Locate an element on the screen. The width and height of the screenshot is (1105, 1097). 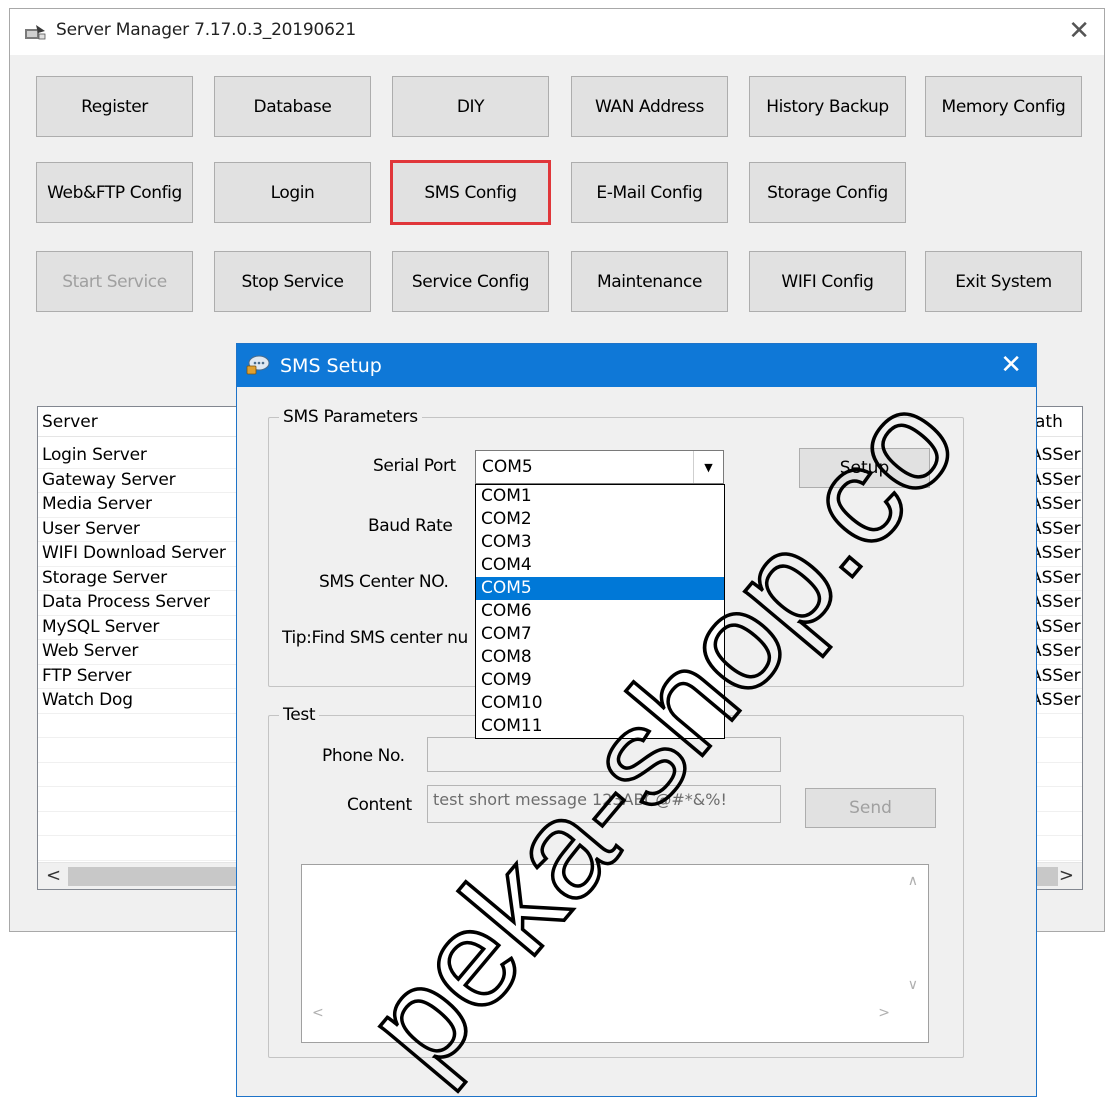
server-name: Storage Server is located at coordinates (104, 577).